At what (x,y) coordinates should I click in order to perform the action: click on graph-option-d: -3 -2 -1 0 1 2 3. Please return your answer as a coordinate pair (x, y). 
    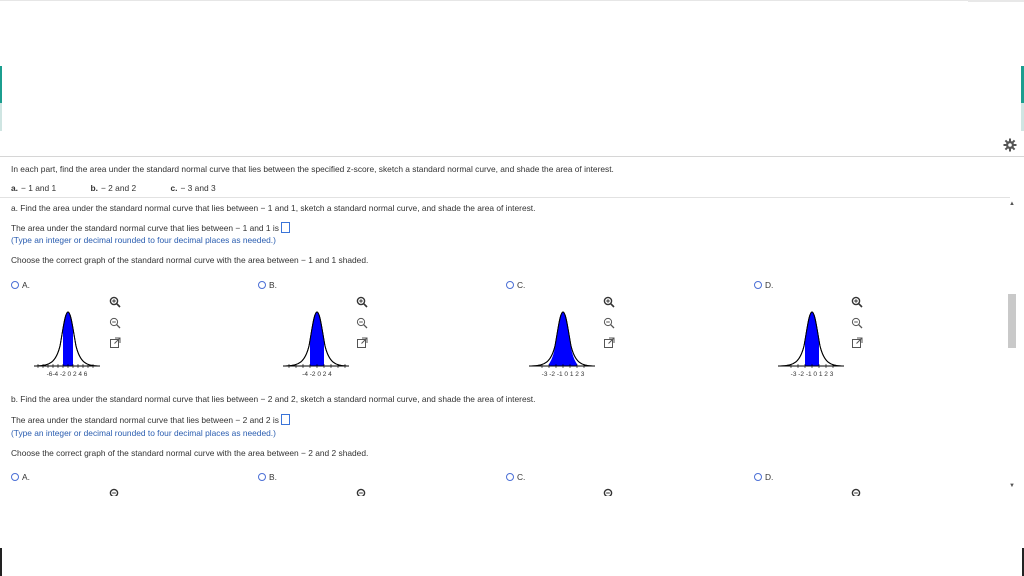
    Looking at the image, I should click on (811, 341).